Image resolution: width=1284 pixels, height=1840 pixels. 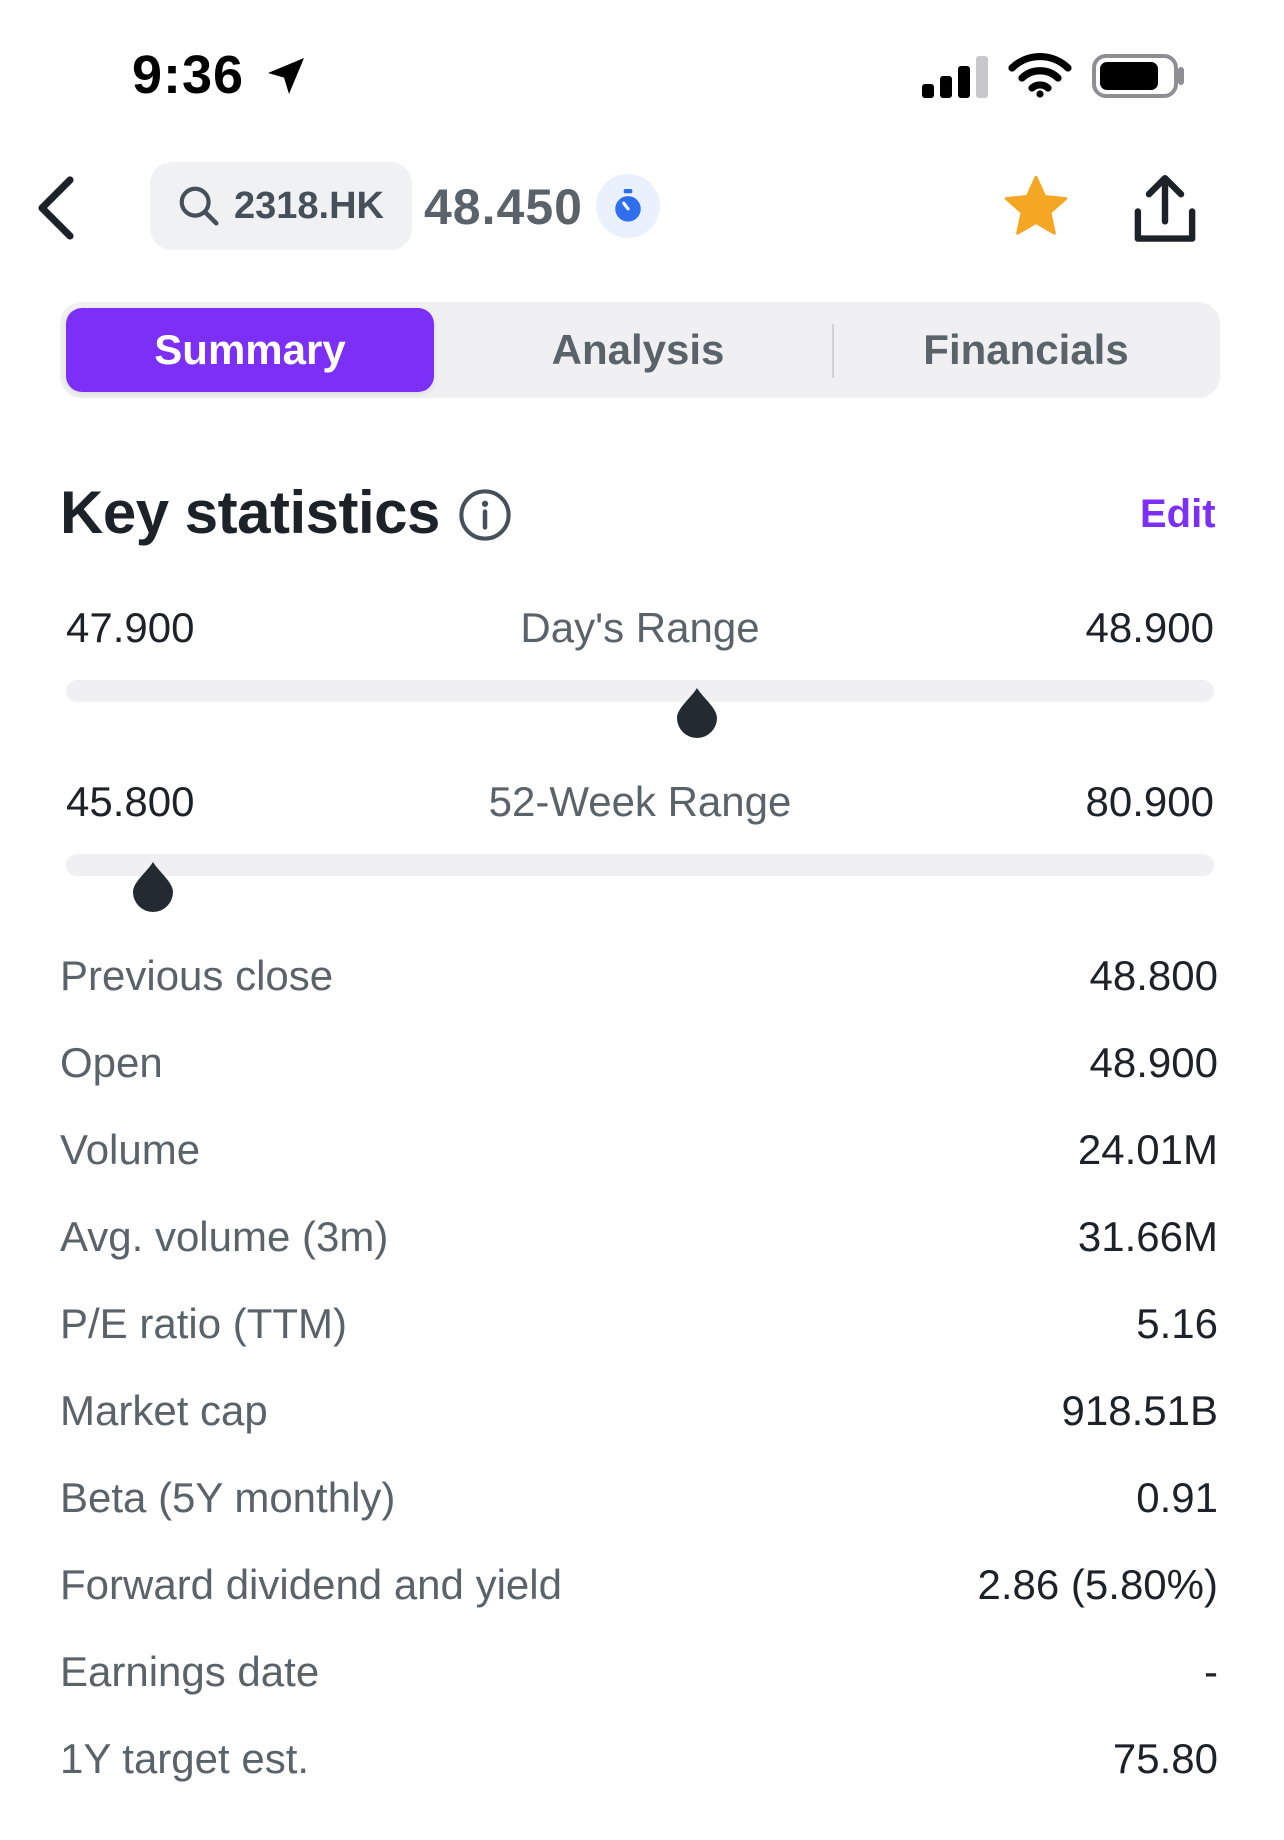 I want to click on stat-label: Market cap, so click(x=164, y=1410).